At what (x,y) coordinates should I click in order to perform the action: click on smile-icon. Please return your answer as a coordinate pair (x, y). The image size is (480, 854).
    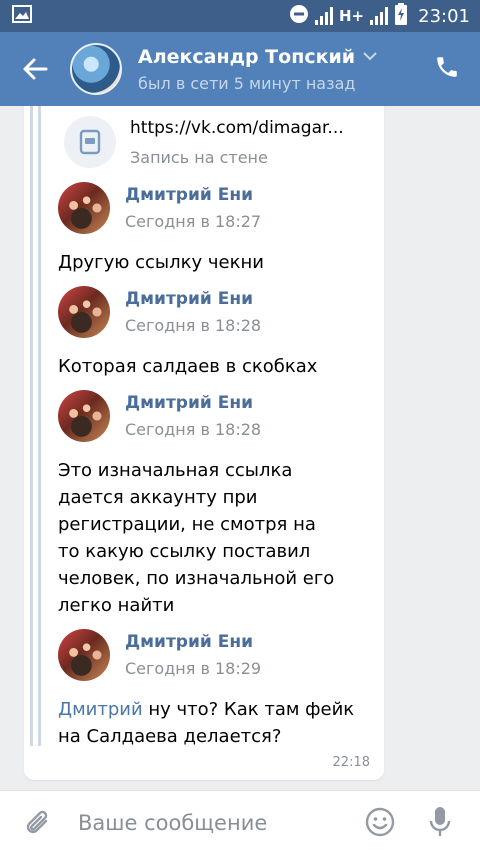
    Looking at the image, I should click on (380, 822).